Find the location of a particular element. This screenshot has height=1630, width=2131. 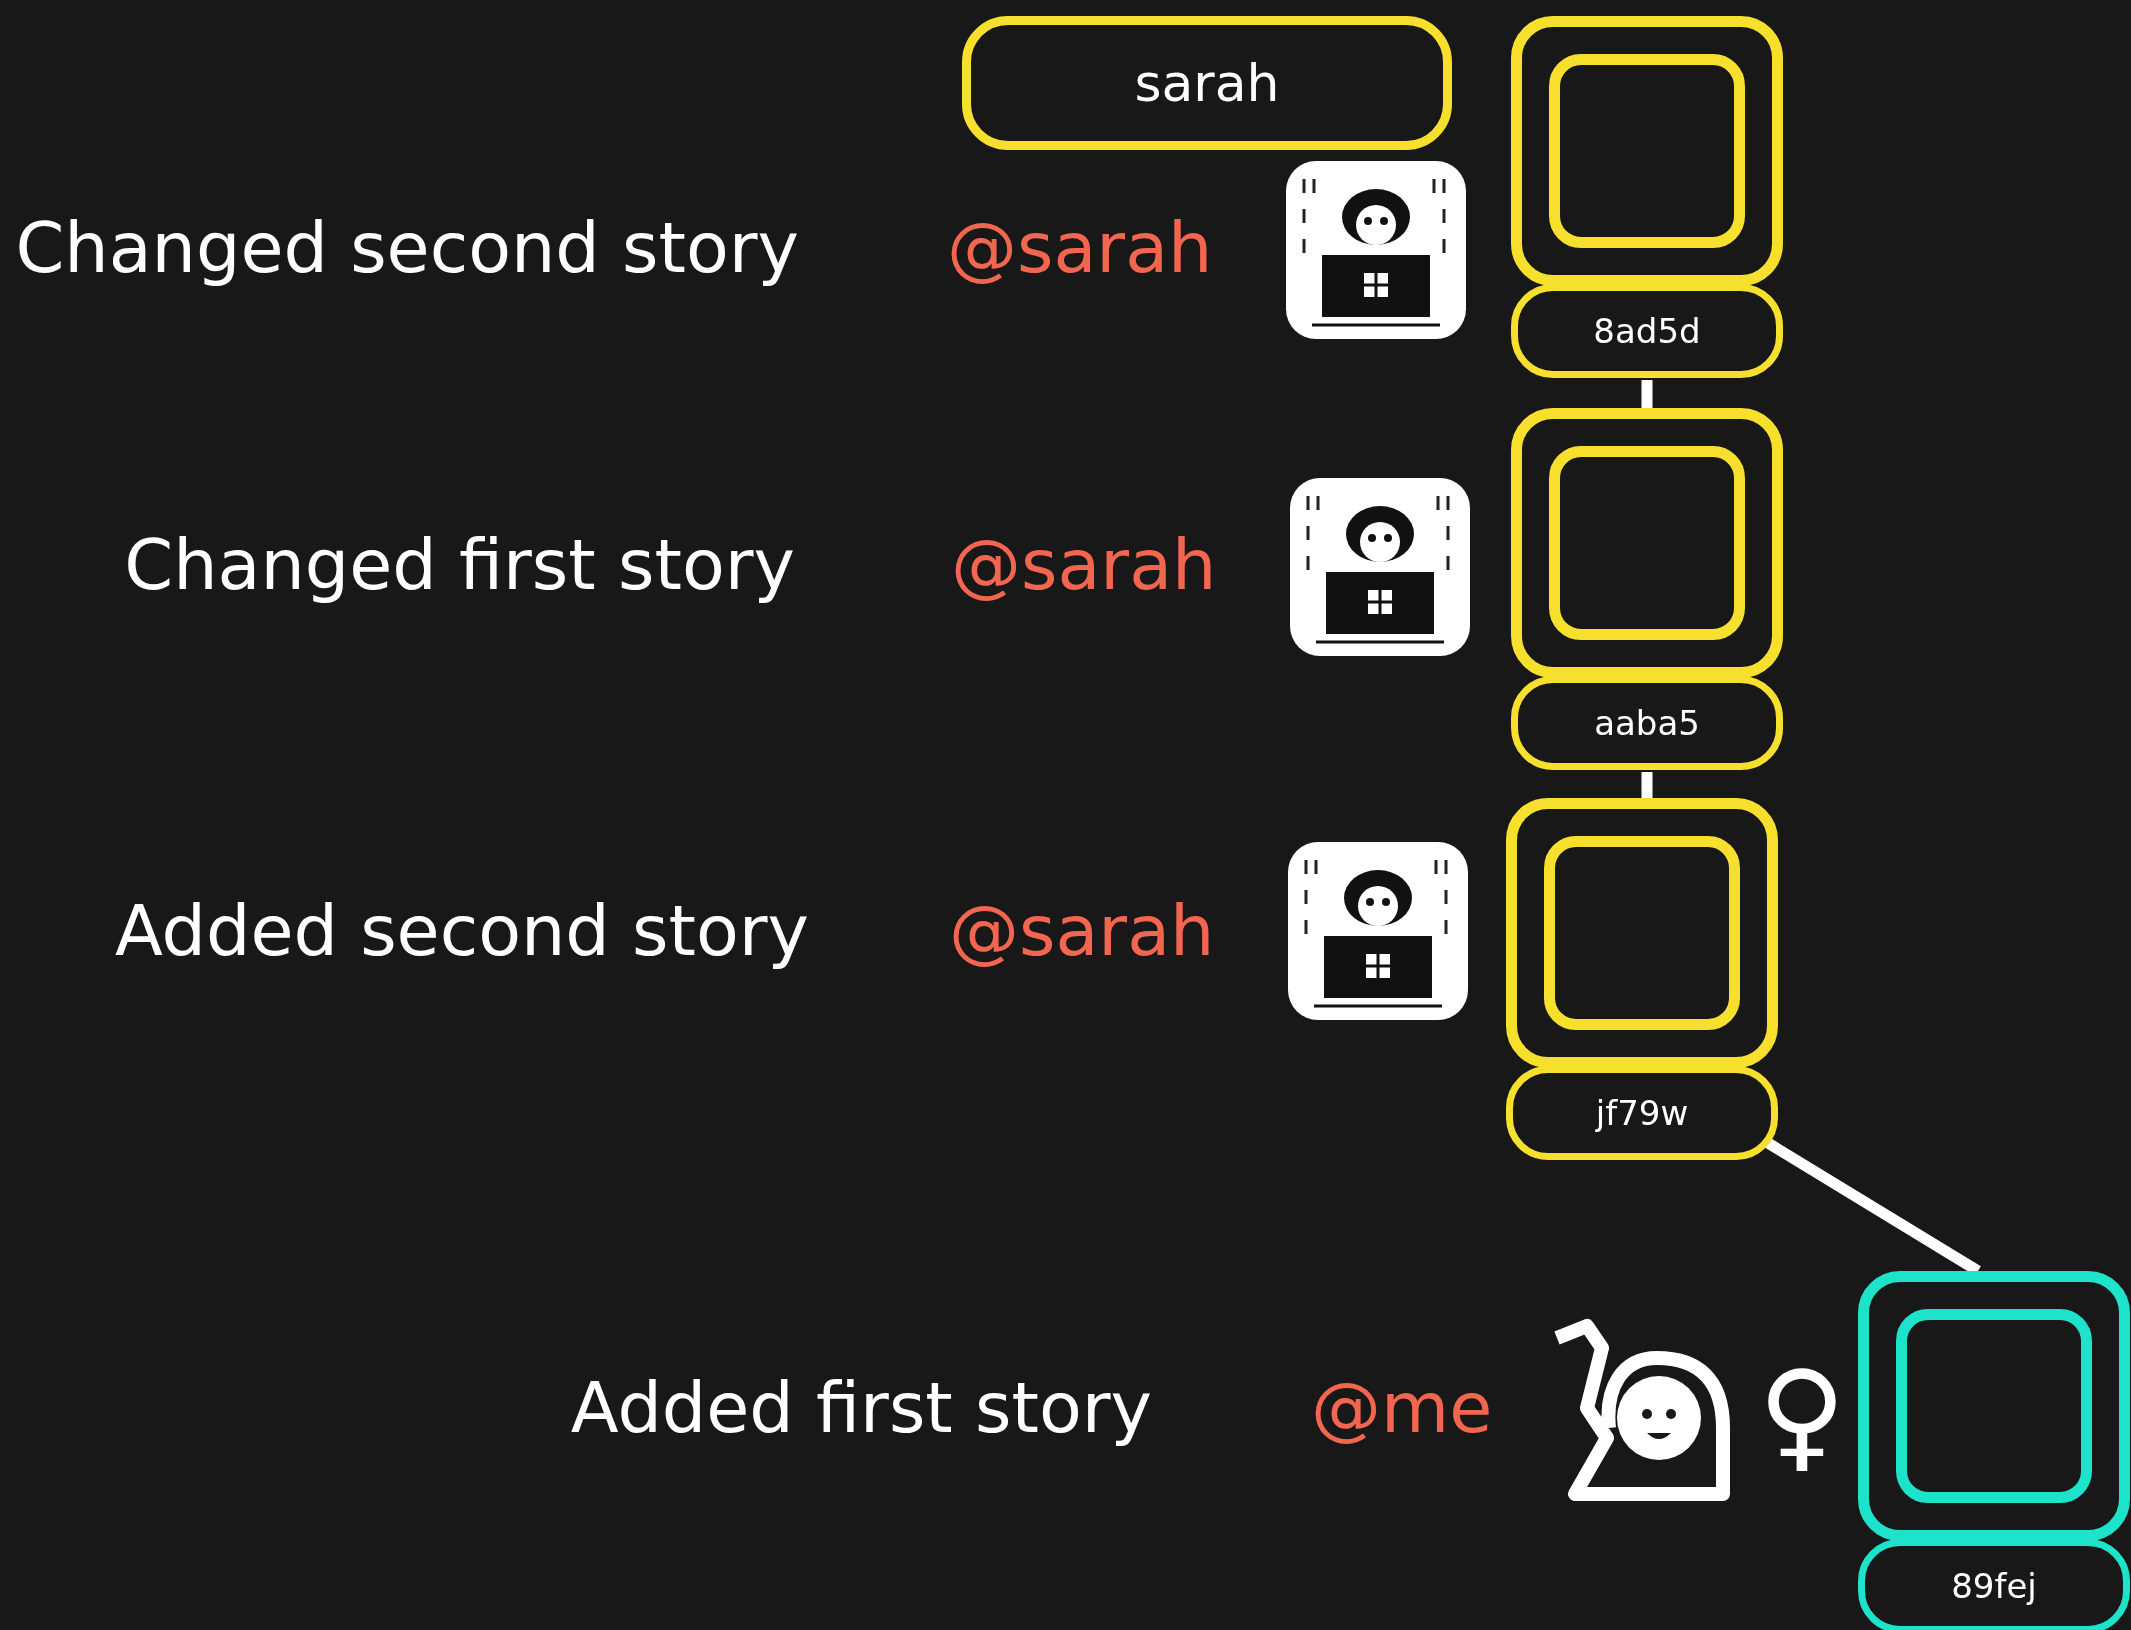

commit-hash-label: 89fej is located at coordinates (1994, 1584).